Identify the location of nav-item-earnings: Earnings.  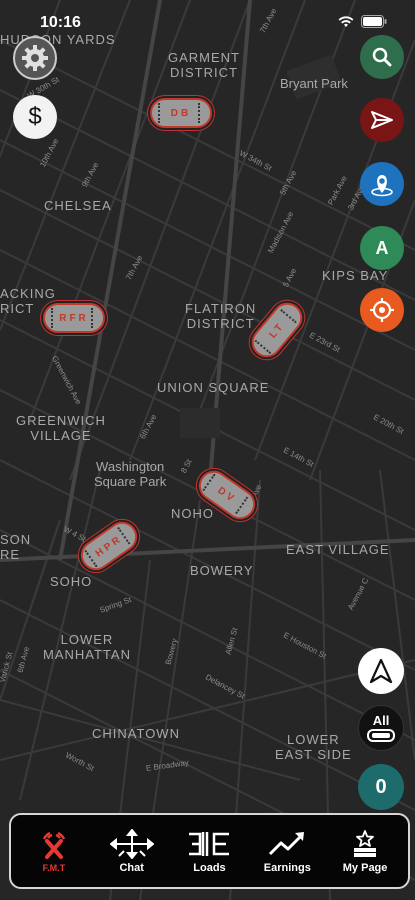
(287, 851).